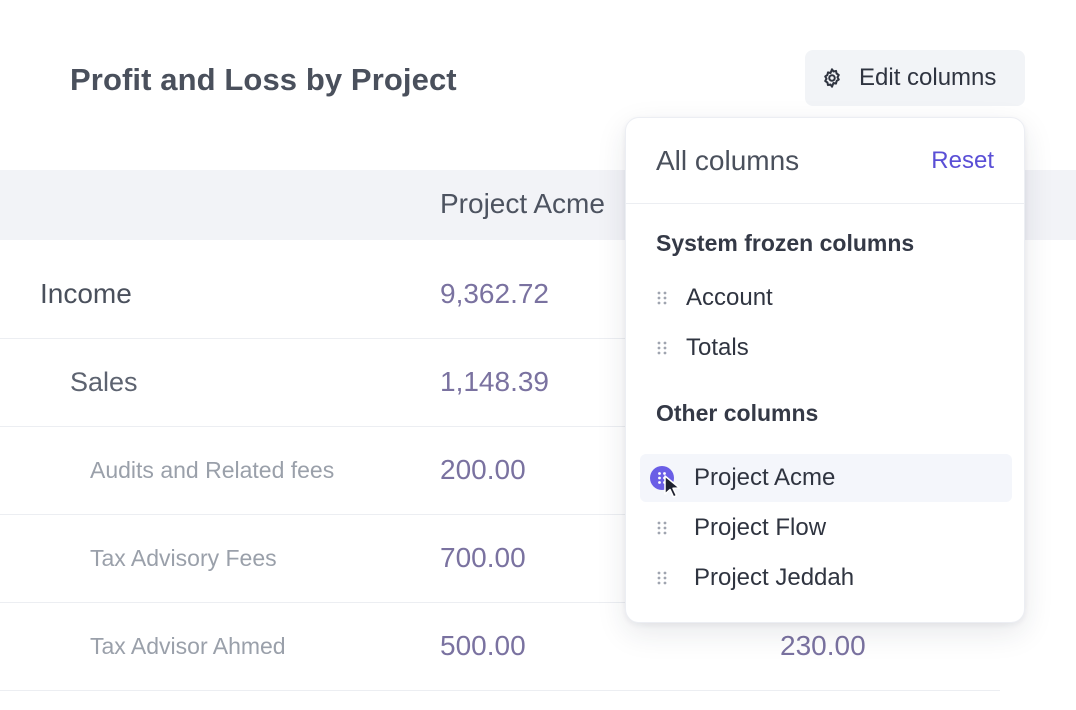 The width and height of the screenshot is (1076, 710). Describe the element at coordinates (483, 557) in the screenshot. I see `row-value: 700.00` at that location.